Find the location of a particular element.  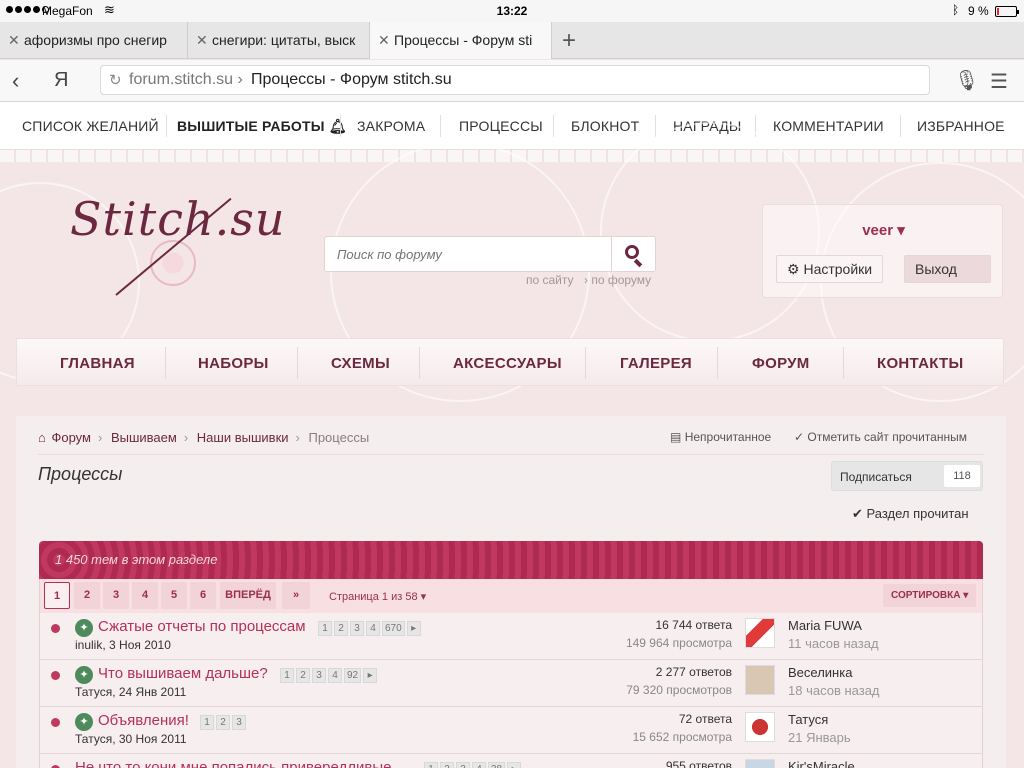

last-post-time: 21 Январь is located at coordinates (819, 737).